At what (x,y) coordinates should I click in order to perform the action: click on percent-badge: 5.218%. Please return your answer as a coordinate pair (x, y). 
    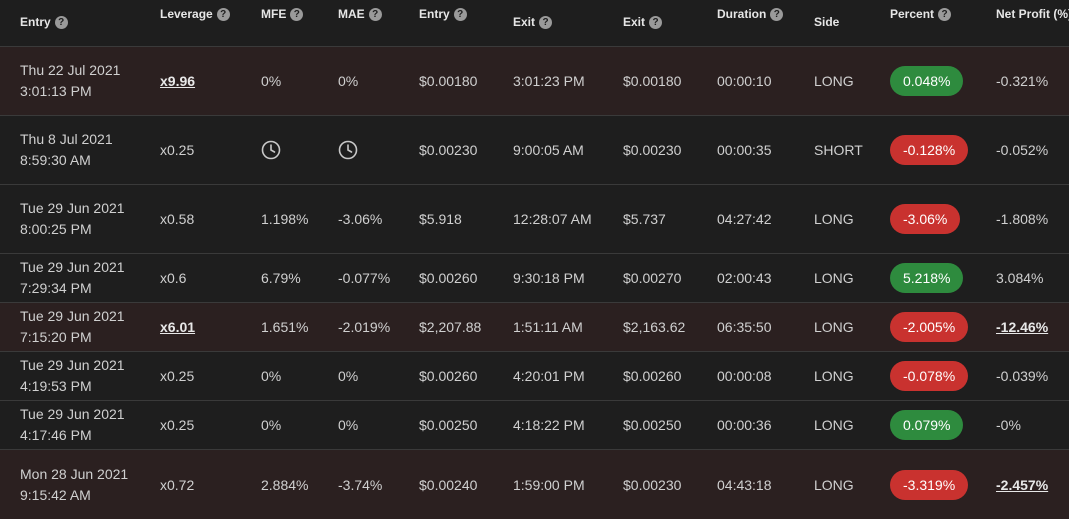
    Looking at the image, I should click on (927, 278).